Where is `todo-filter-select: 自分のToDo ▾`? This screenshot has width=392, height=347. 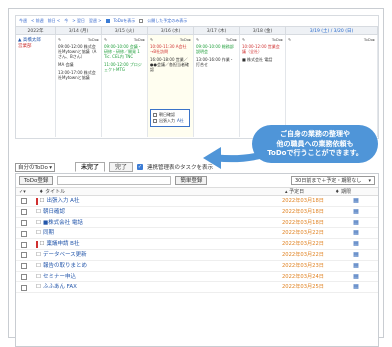 todo-filter-select: 自分のToDo ▾ is located at coordinates (35, 167).